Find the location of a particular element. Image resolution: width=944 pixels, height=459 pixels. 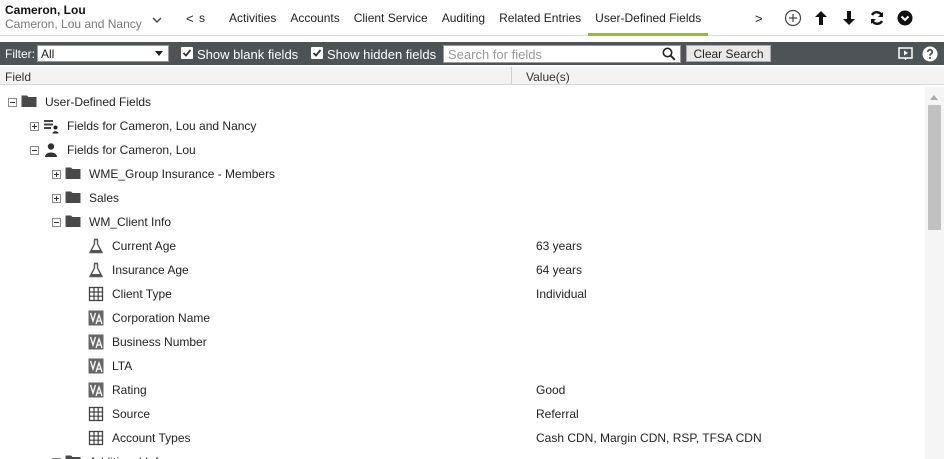

arrow-up-icon is located at coordinates (821, 18).